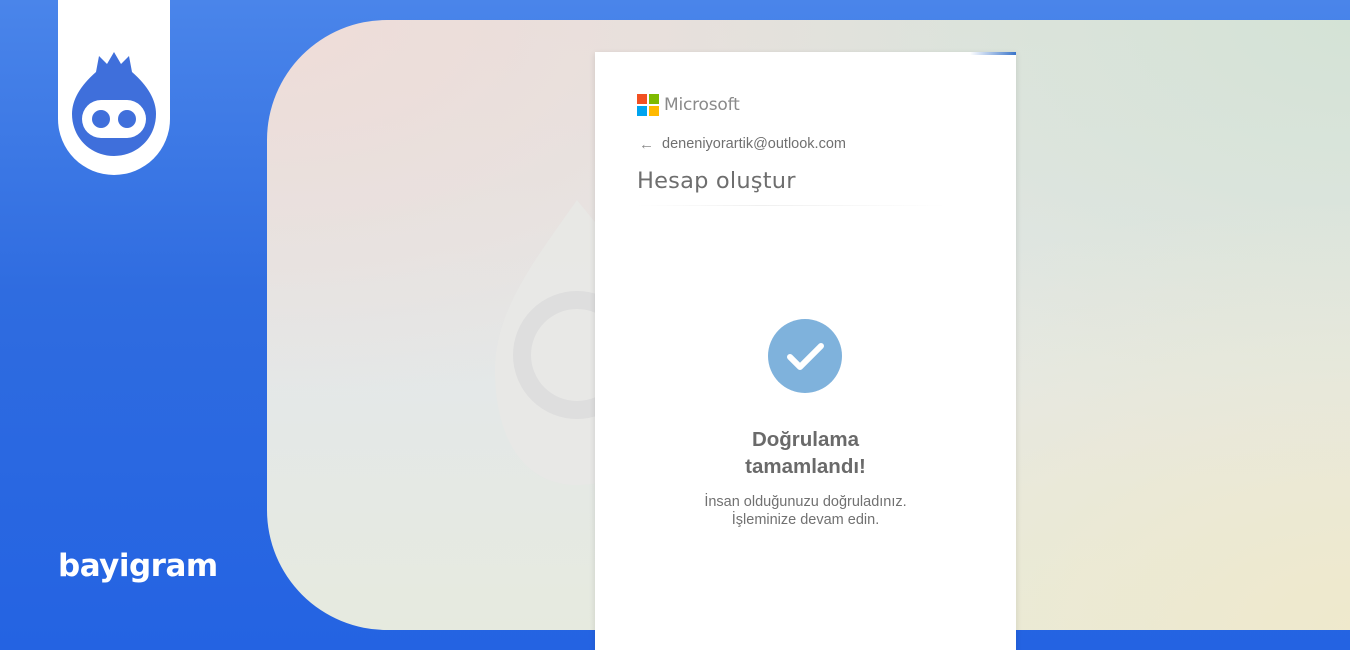 This screenshot has width=1350, height=650. I want to click on brand-tab, so click(114, 87).